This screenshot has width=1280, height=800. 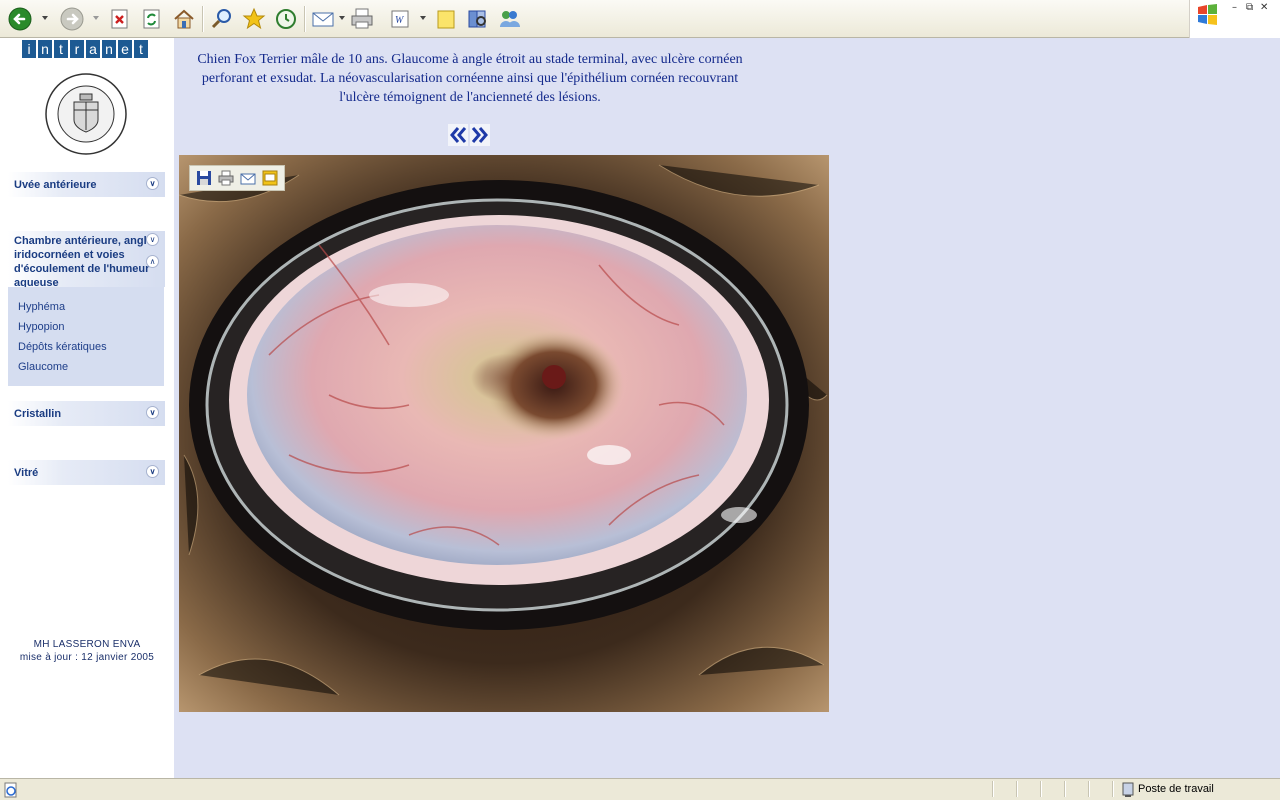 I want to click on home-icon, so click(x=184, y=19).